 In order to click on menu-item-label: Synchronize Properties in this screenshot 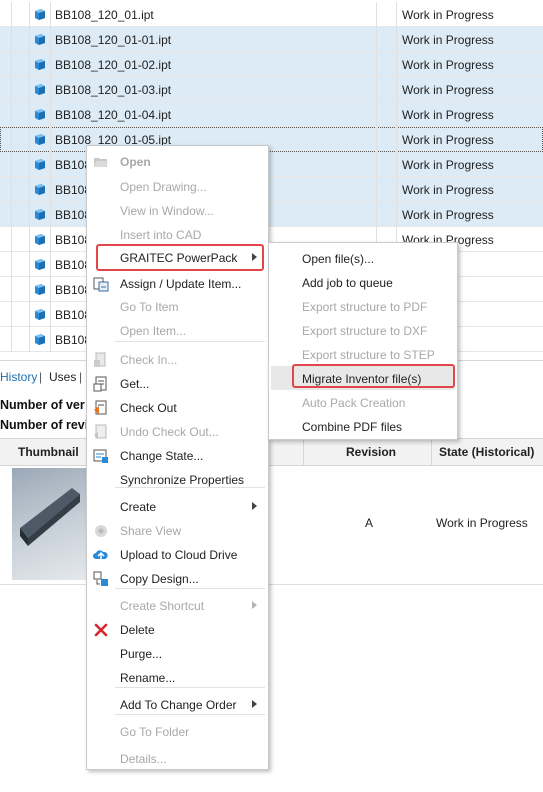, I will do `click(182, 480)`.